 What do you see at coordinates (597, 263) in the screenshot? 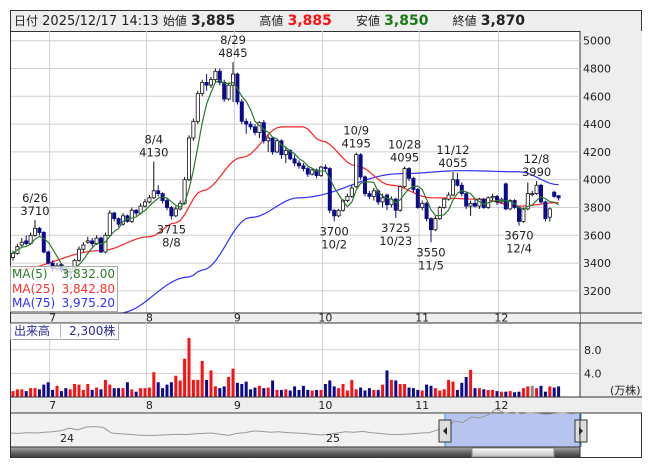
I see `price-tick-label: 3400` at bounding box center [597, 263].